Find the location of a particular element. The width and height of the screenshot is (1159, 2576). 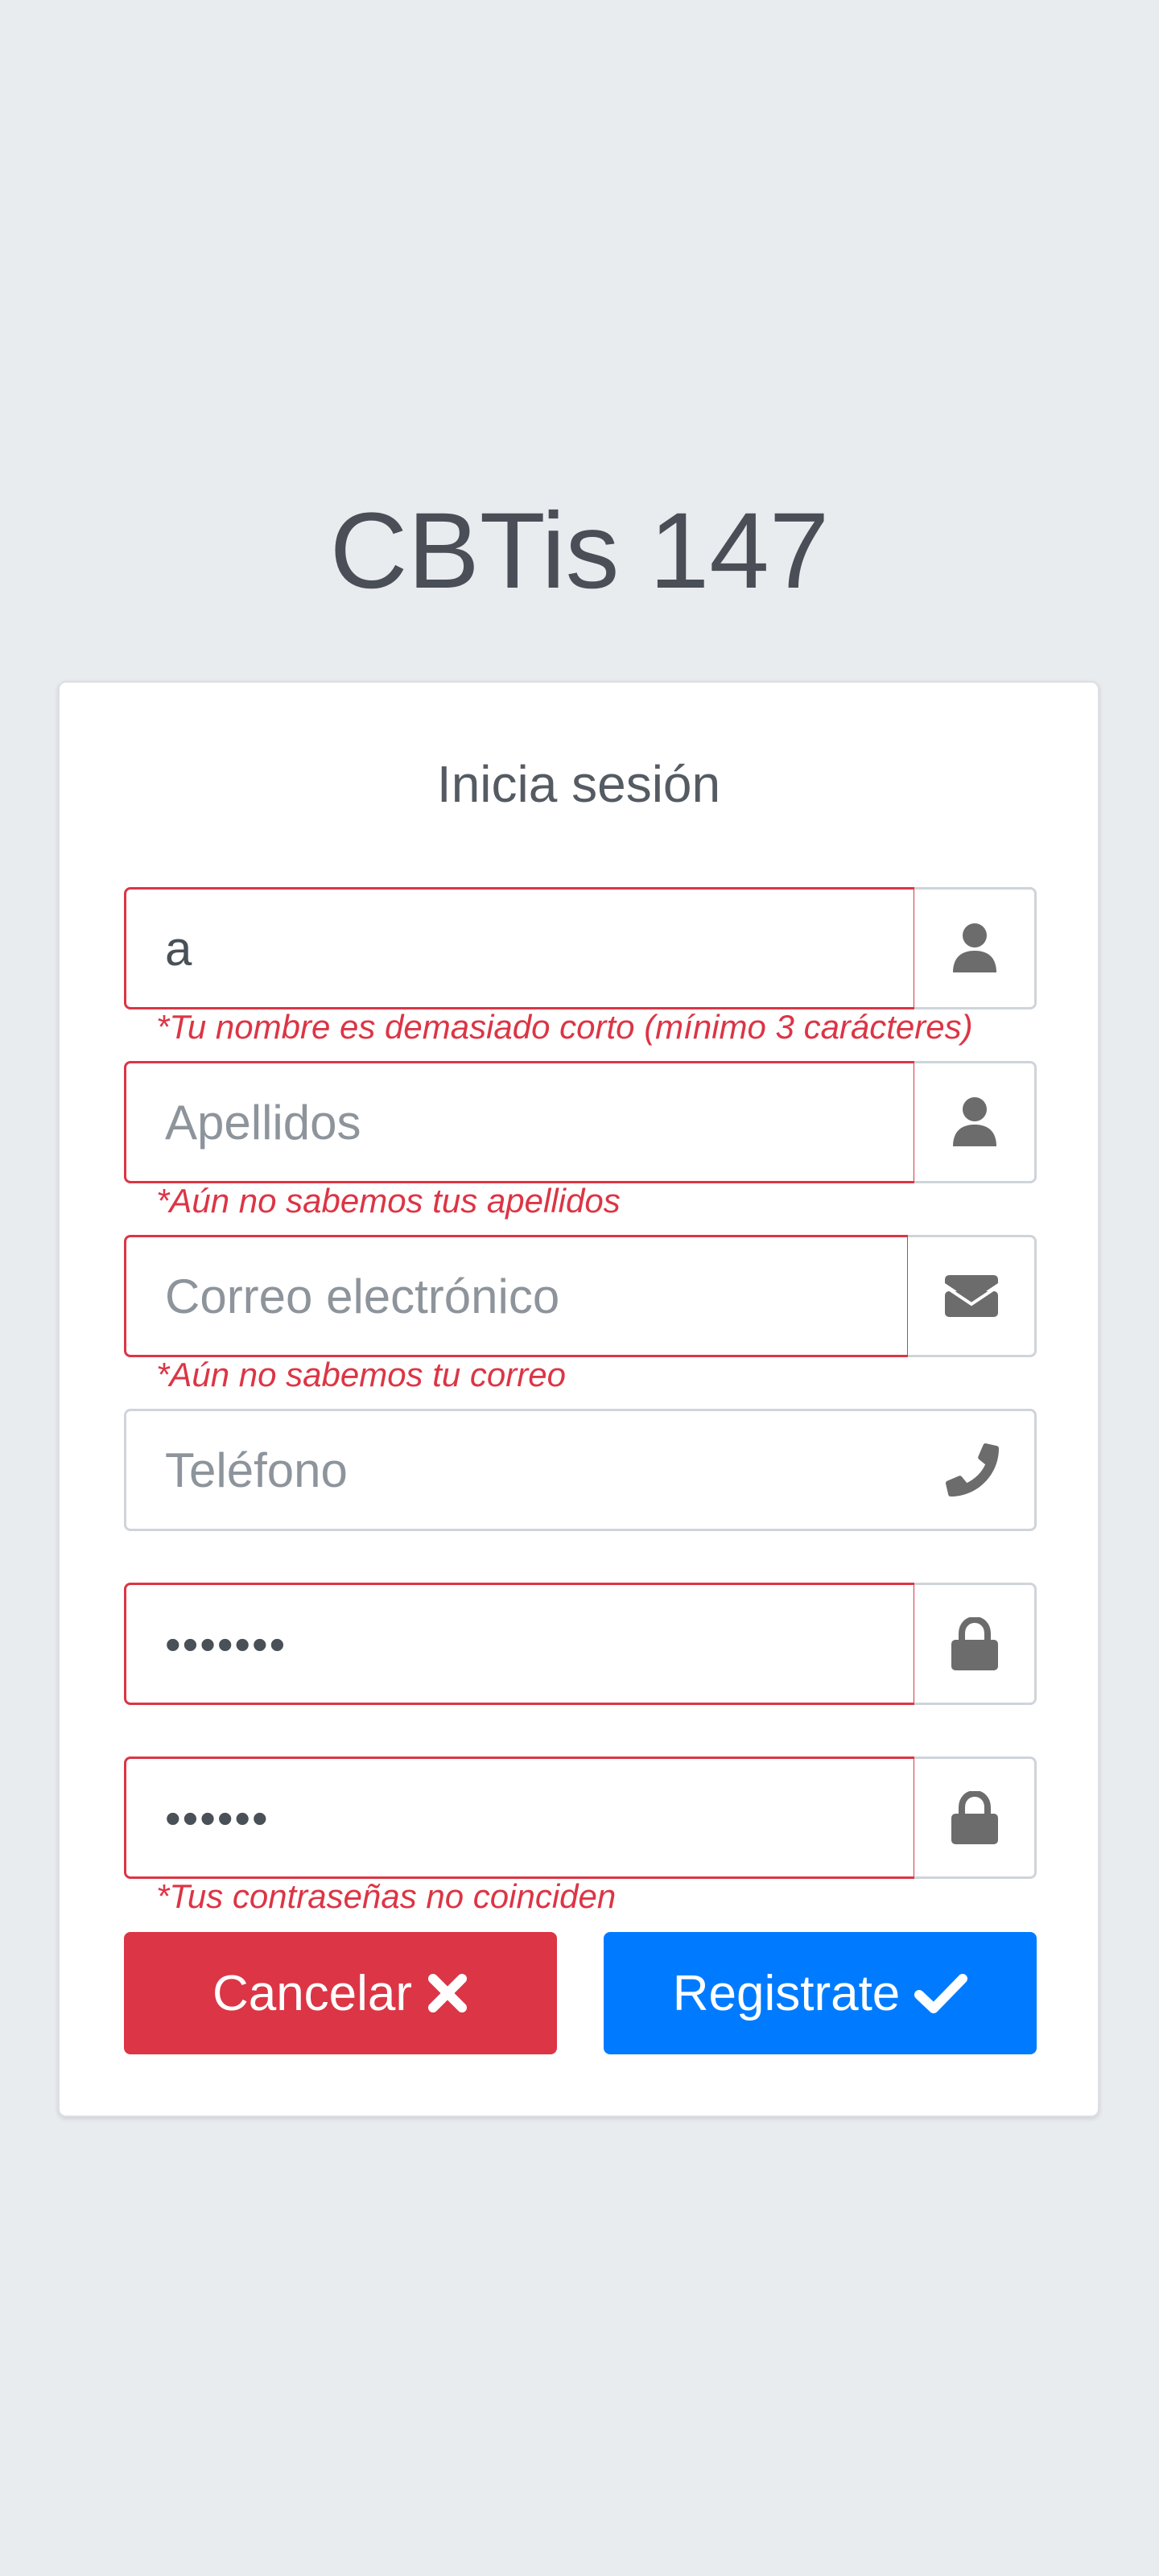

lastname-field-group is located at coordinates (580, 1122).